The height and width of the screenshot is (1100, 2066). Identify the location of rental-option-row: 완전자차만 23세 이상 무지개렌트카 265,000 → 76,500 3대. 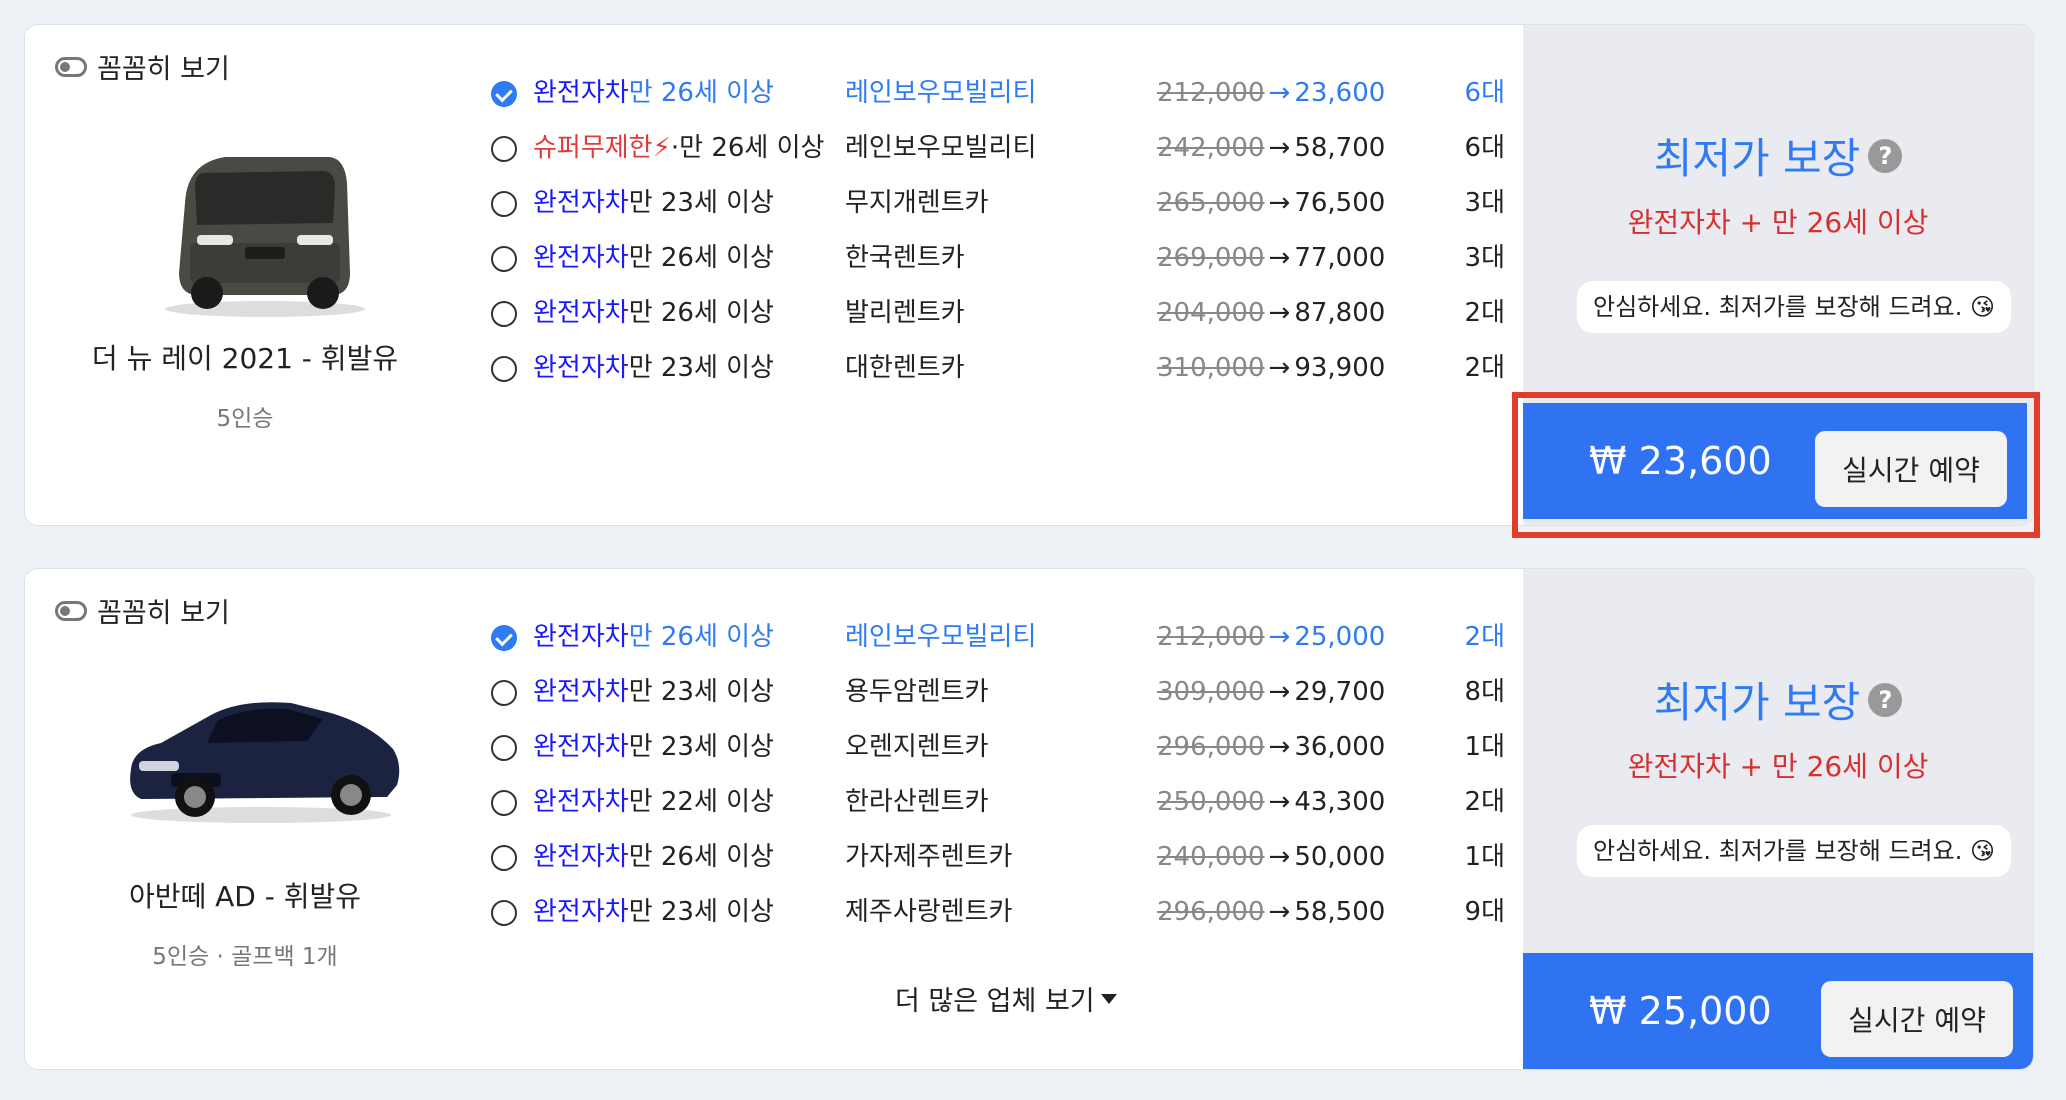
(985, 210).